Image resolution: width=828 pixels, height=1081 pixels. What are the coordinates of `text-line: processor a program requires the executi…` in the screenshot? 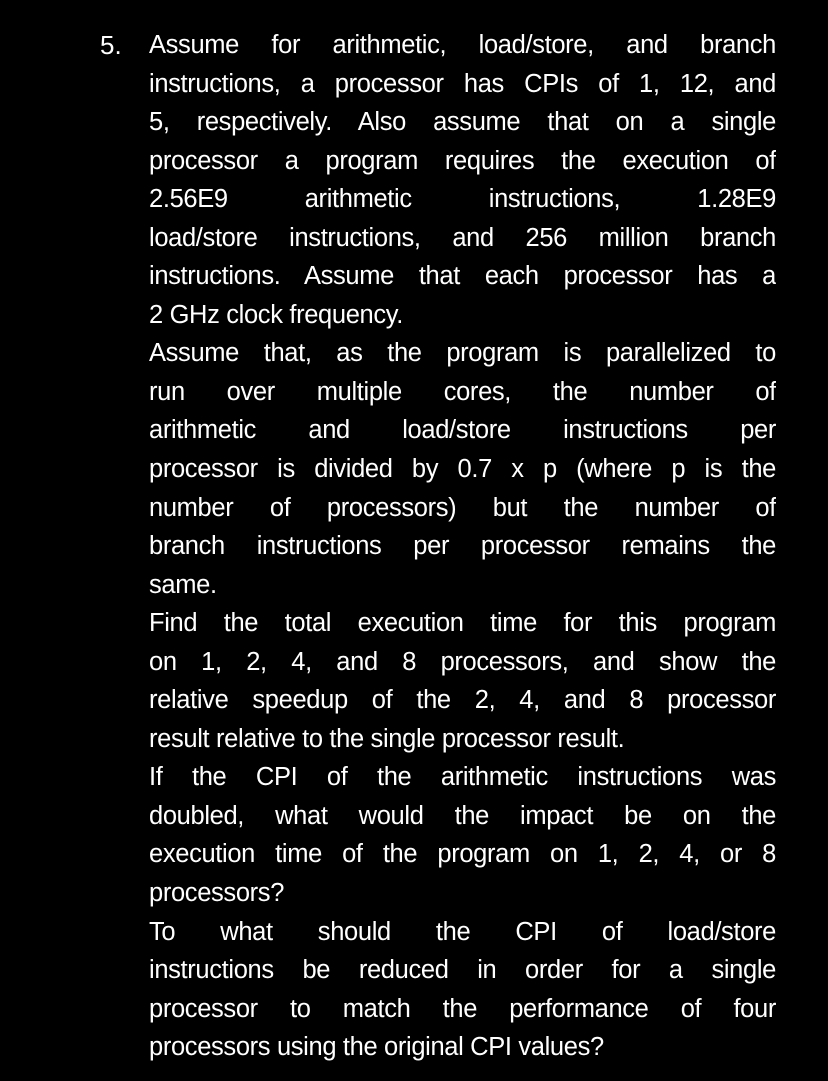 It's located at (462, 160).